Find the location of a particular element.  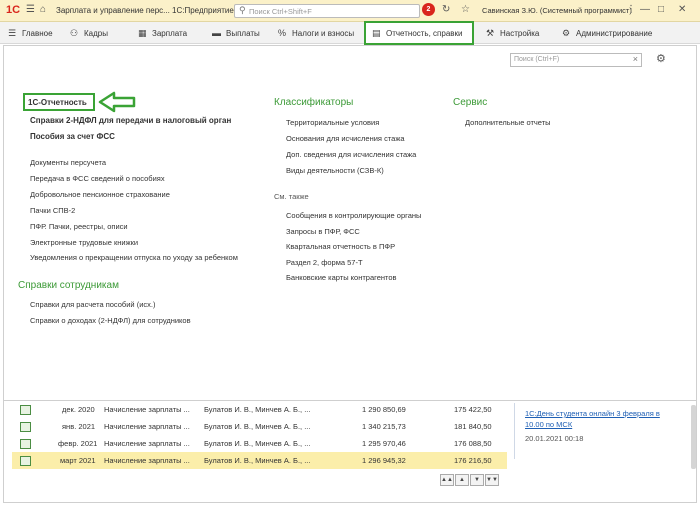

section-administration: ⚙ Администрирование is located at coordinates (607, 33).